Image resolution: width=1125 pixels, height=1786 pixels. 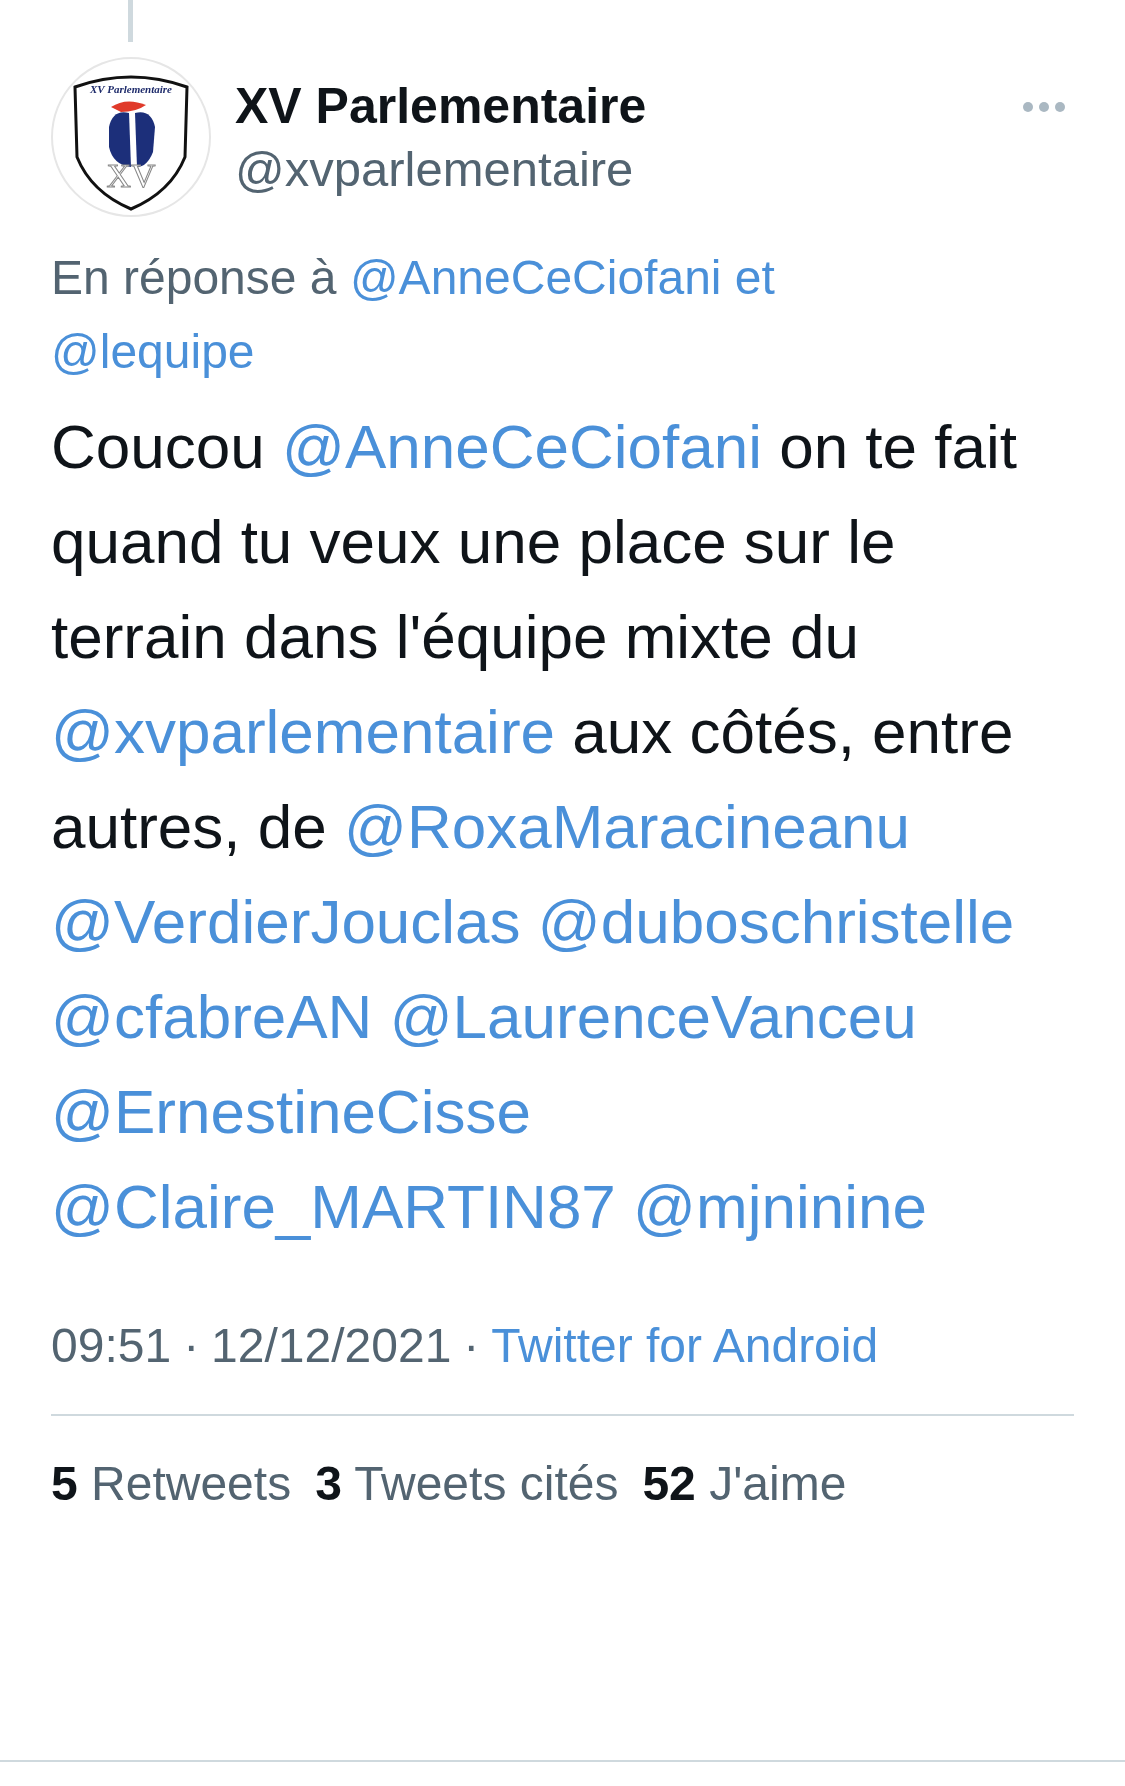 I want to click on mention-link: @cfabreAN, so click(x=212, y=1016).